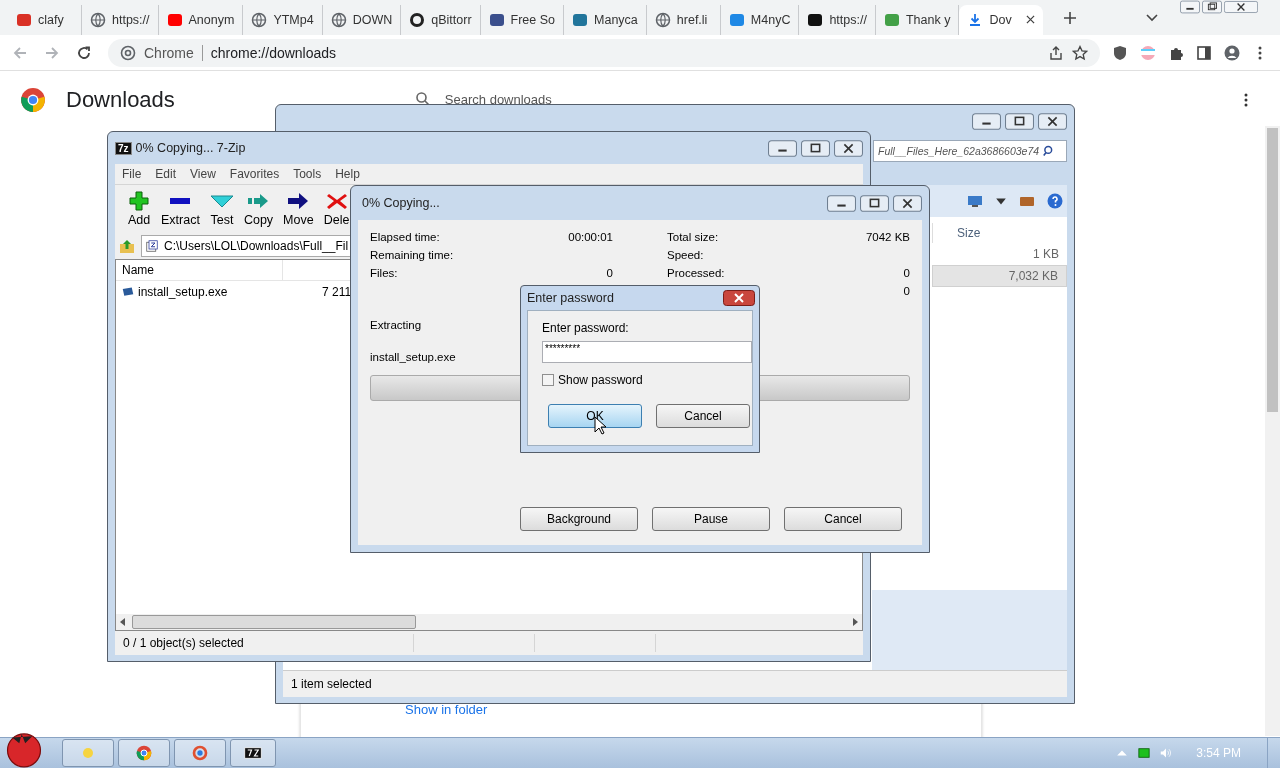 The width and height of the screenshot is (1280, 768). What do you see at coordinates (970, 151) in the screenshot?
I see `search-field: Full__Files_Here_62a3686603e74` at bounding box center [970, 151].